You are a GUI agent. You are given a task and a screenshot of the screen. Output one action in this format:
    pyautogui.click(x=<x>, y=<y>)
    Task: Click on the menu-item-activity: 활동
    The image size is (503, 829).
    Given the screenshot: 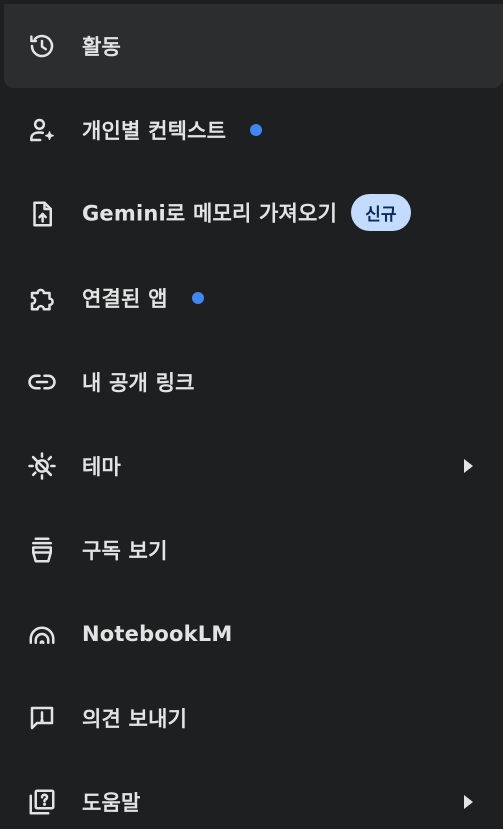 What is the action you would take?
    pyautogui.click(x=253, y=46)
    